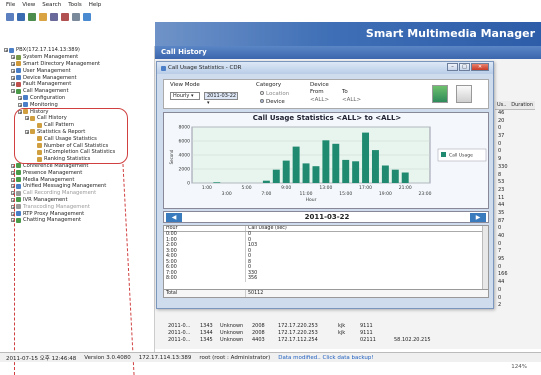  I want to click on to-field: <ALL>, so click(351, 100).